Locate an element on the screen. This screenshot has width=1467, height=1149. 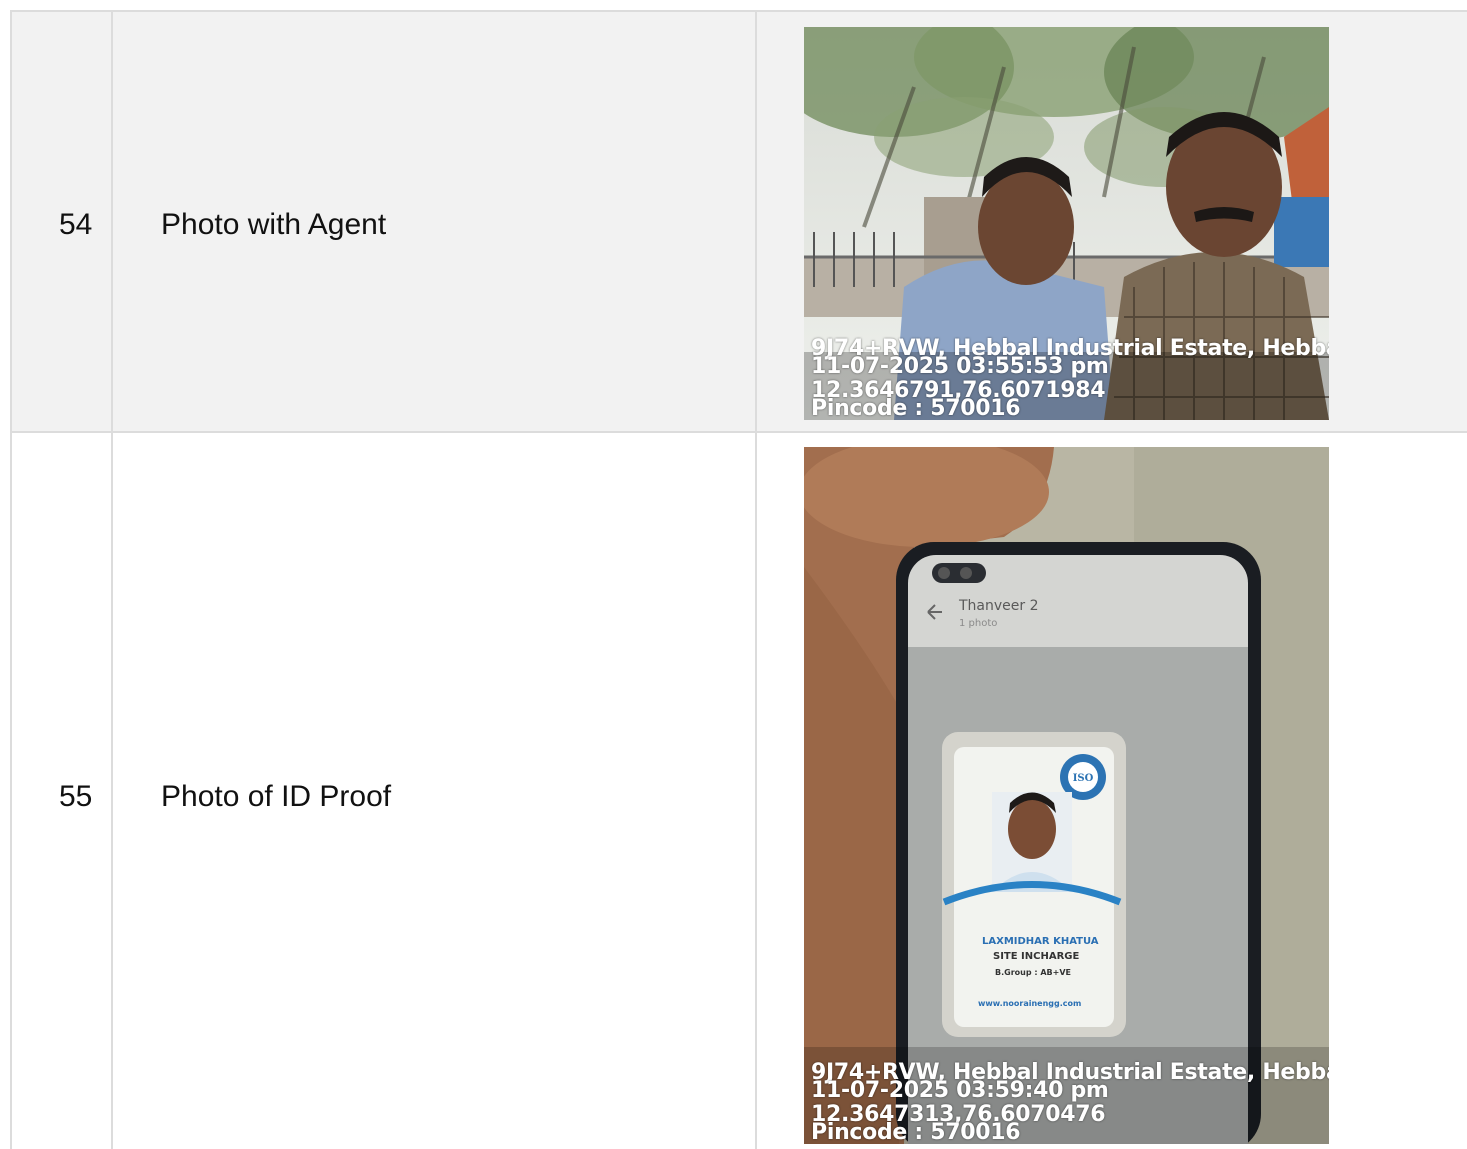
row-number: 55 is located at coordinates (76, 796).